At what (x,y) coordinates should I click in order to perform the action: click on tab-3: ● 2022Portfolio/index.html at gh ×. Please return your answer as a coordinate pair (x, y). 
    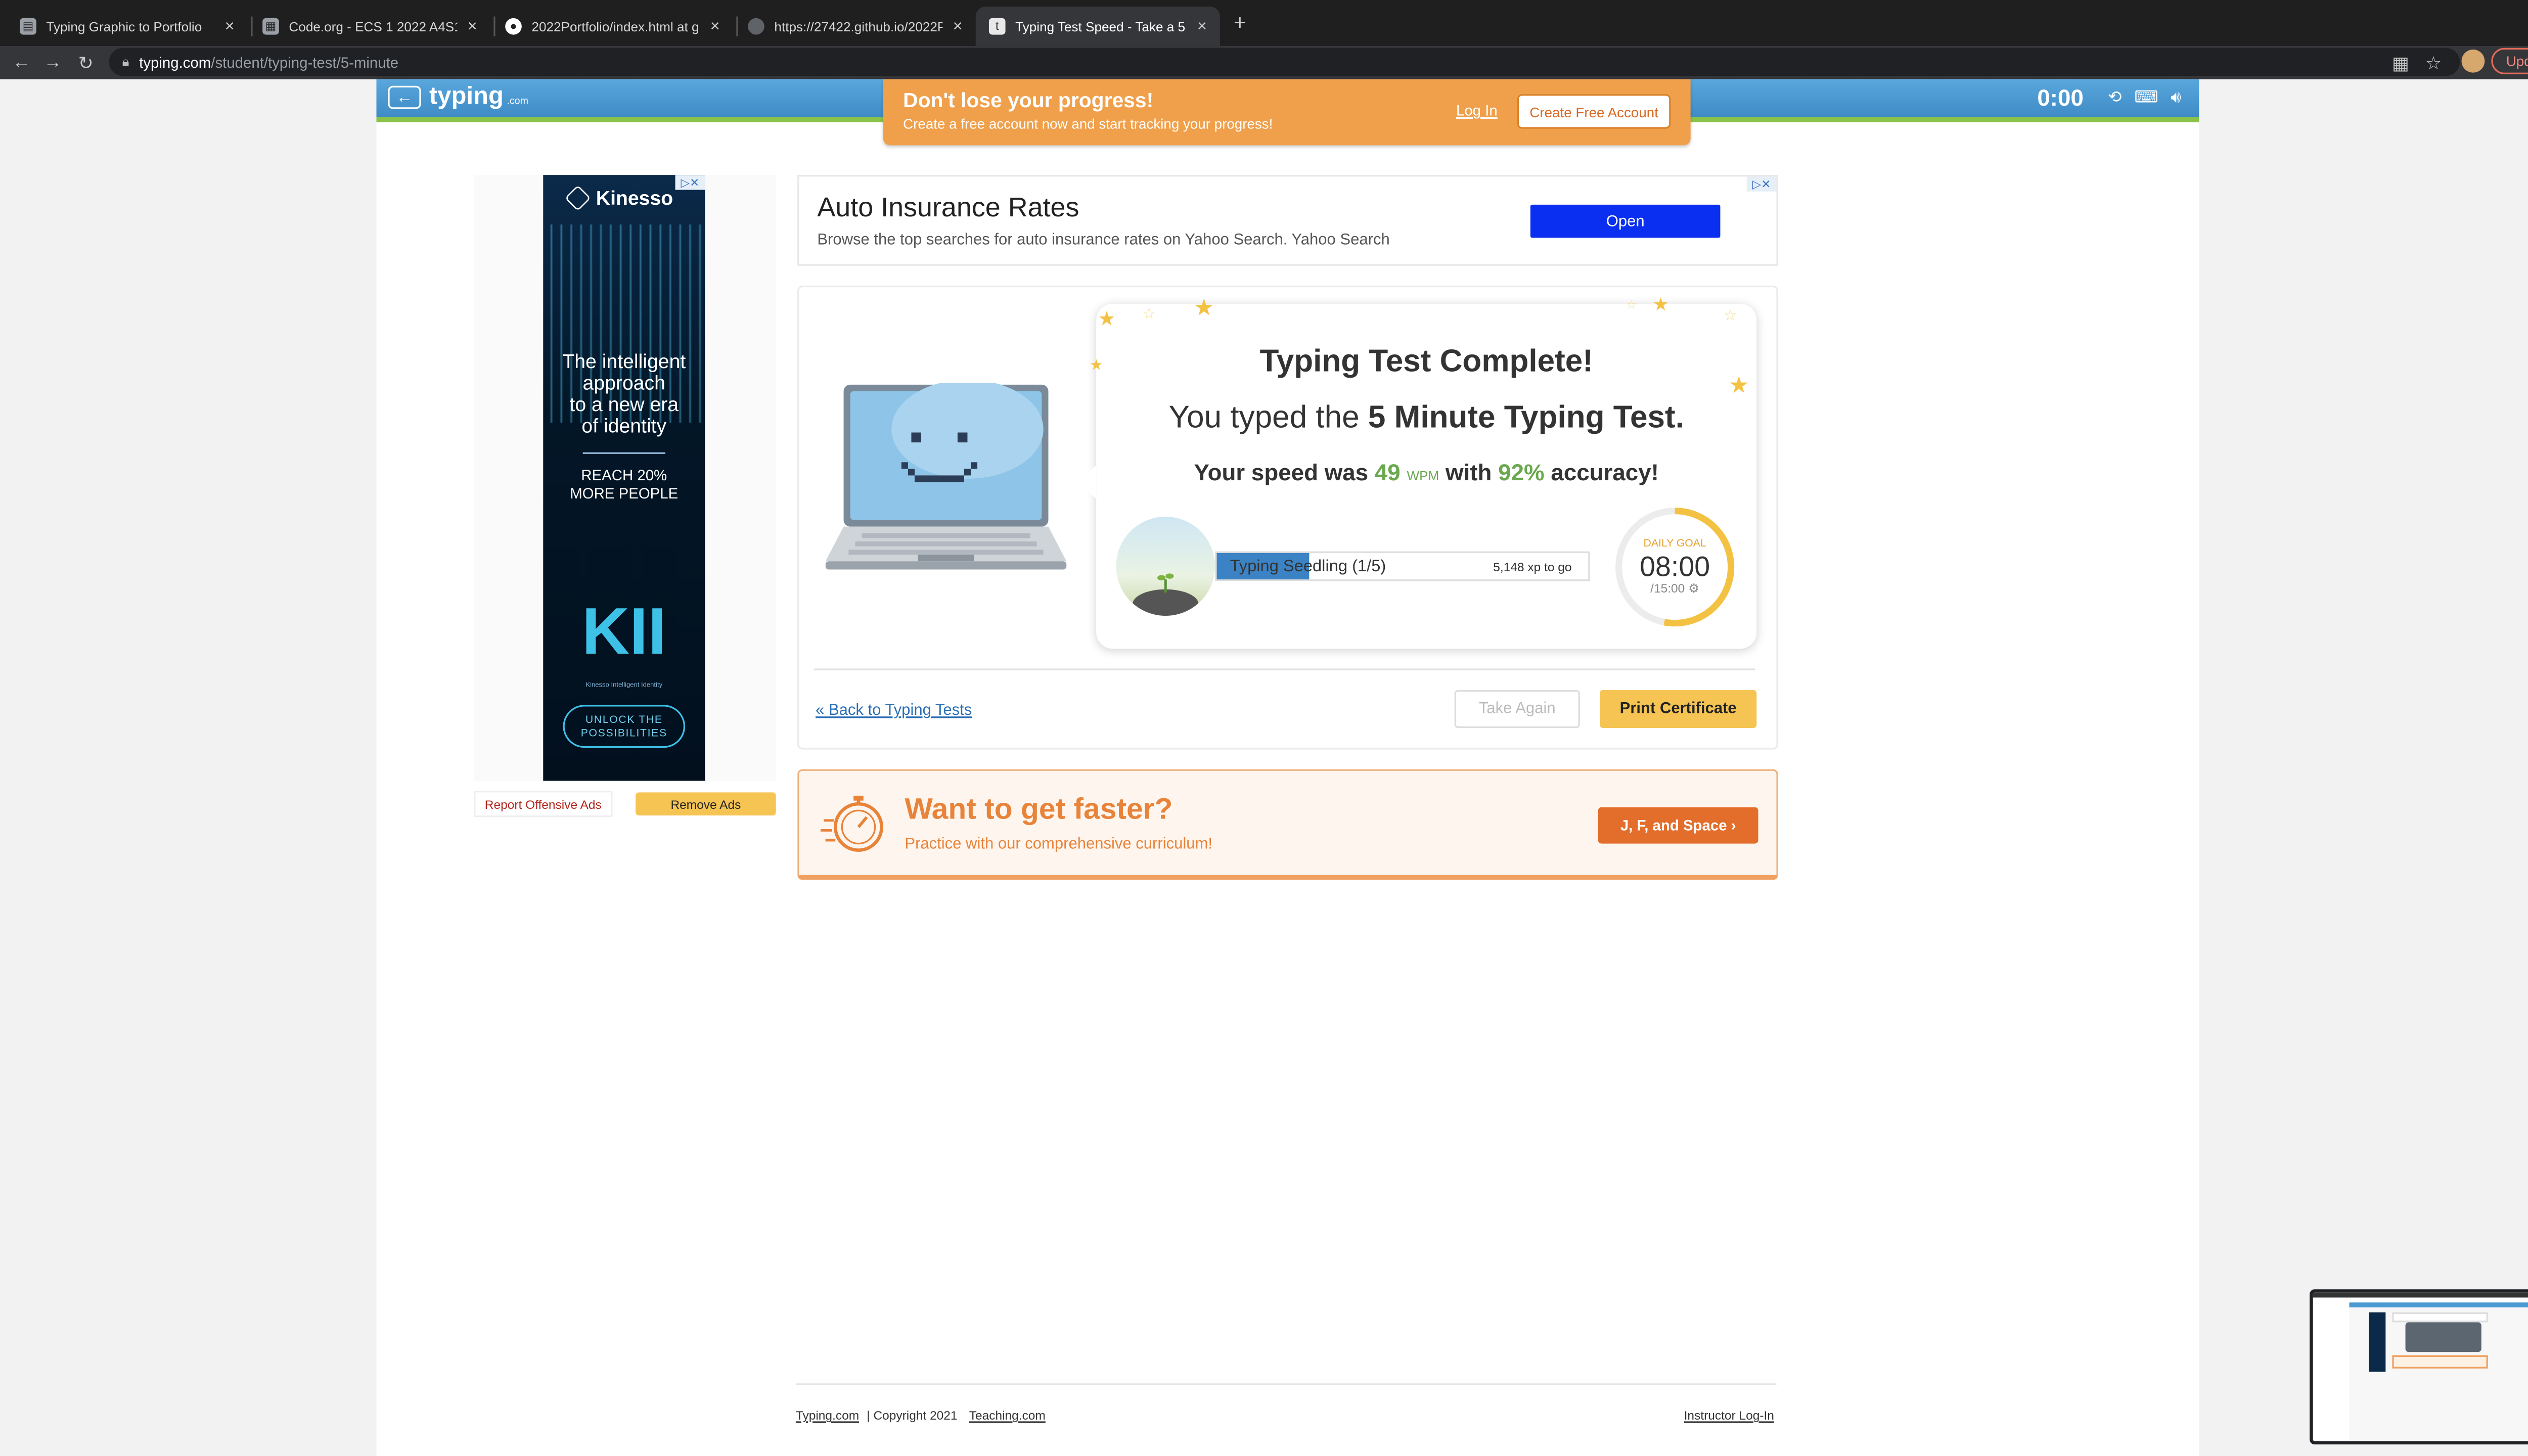
    Looking at the image, I should click on (613, 27).